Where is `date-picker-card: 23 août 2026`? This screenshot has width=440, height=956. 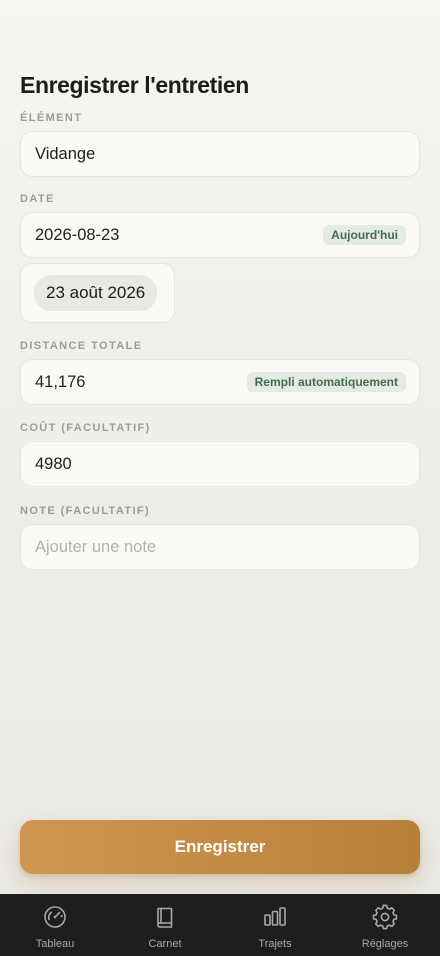 date-picker-card: 23 août 2026 is located at coordinates (97, 293).